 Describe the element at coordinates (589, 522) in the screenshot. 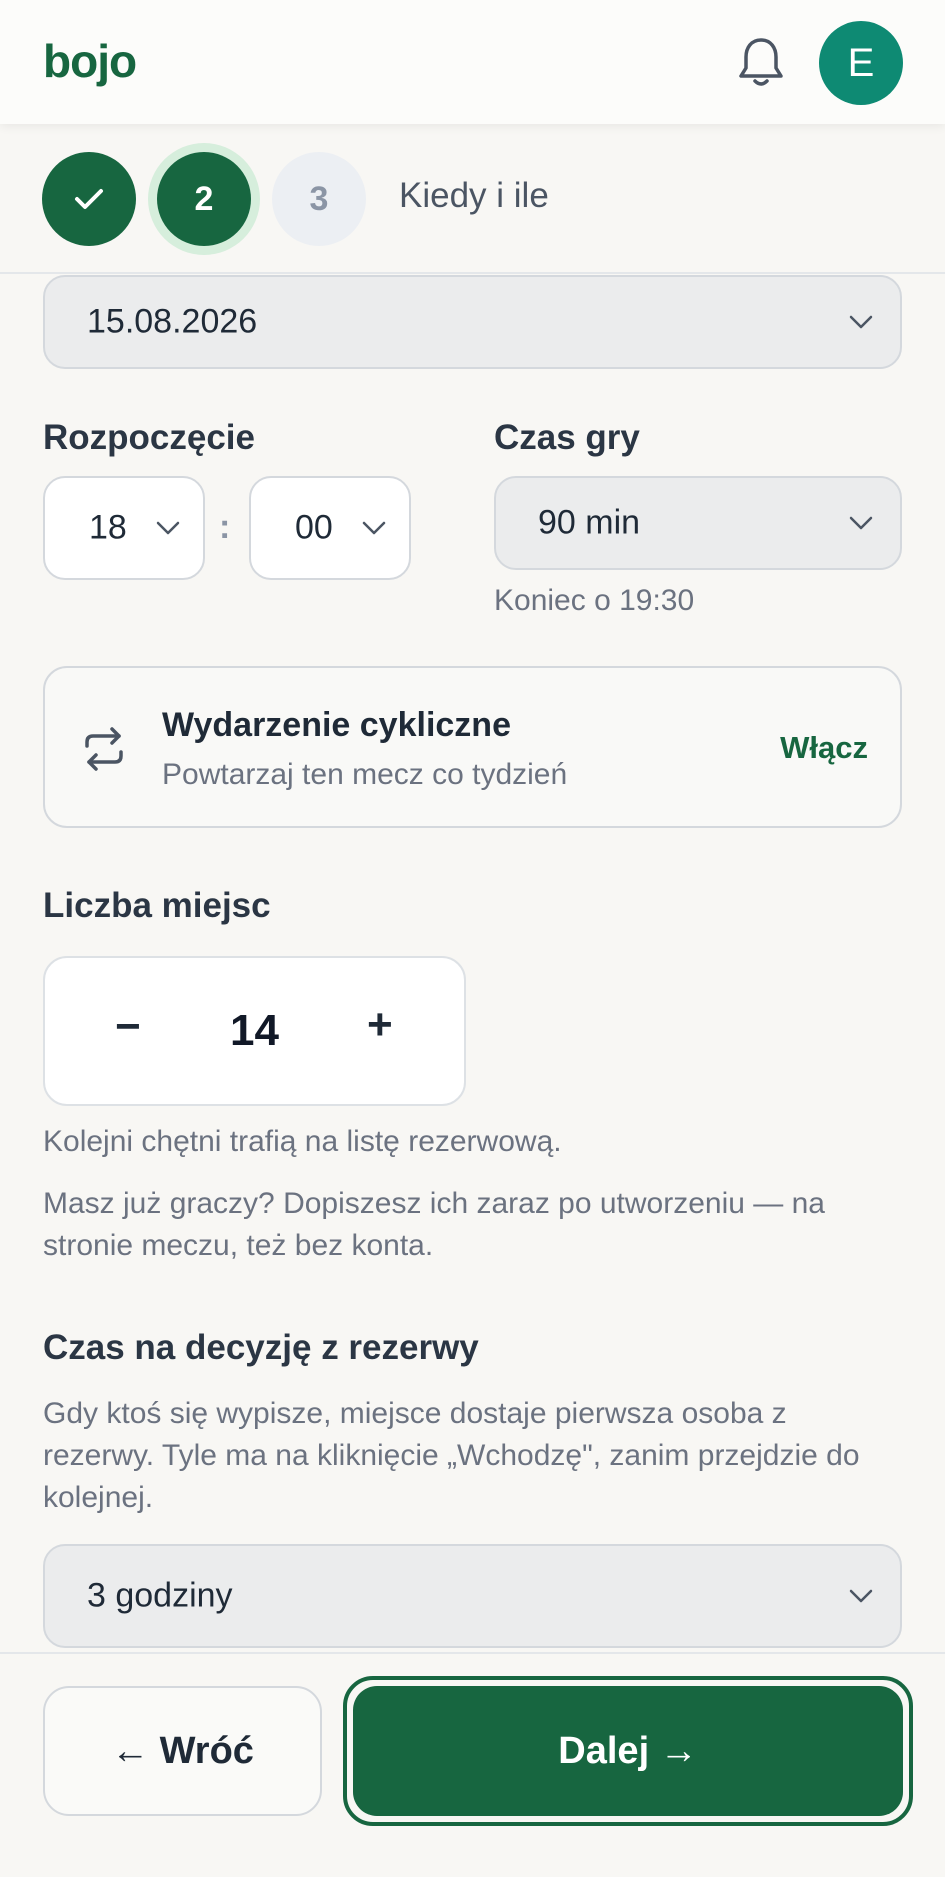

I see `duration-value: 90 min` at that location.